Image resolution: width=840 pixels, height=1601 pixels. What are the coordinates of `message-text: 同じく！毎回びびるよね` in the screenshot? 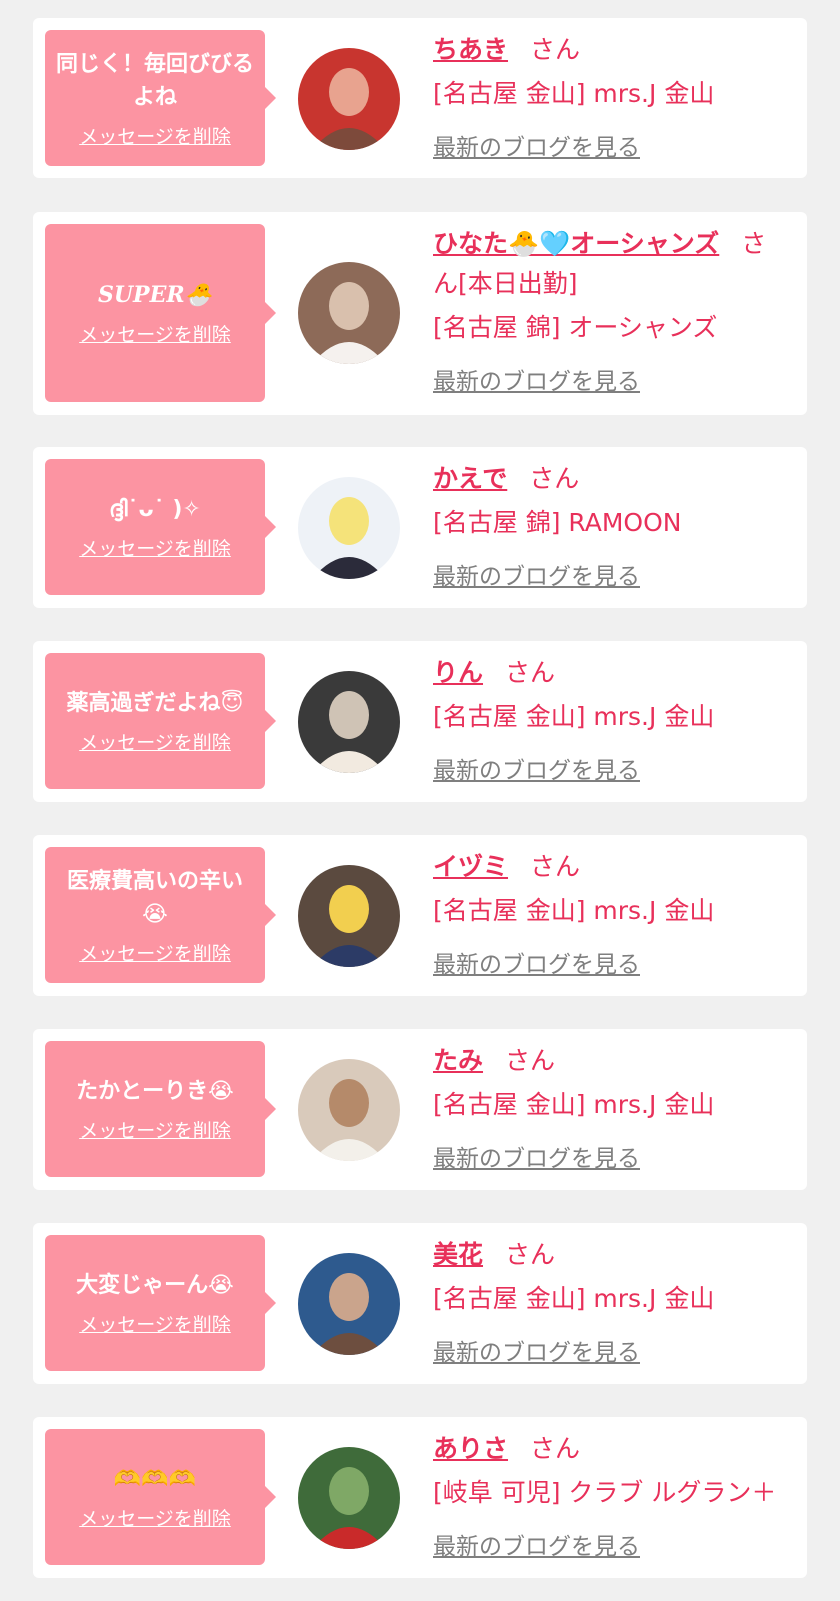 It's located at (154, 80).